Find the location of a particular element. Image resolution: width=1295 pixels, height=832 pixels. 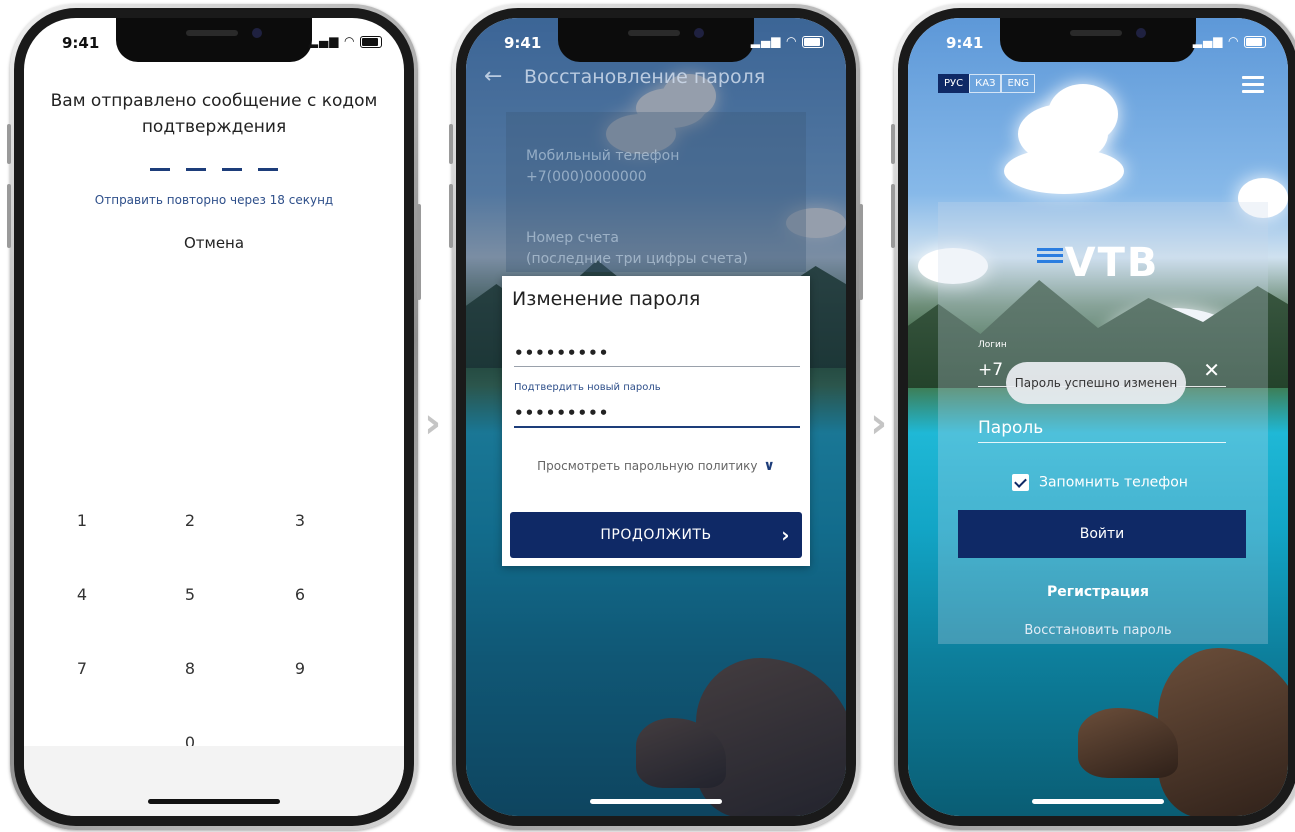

title-line-1: Вам отправлено сообщение с кодом is located at coordinates (214, 101).